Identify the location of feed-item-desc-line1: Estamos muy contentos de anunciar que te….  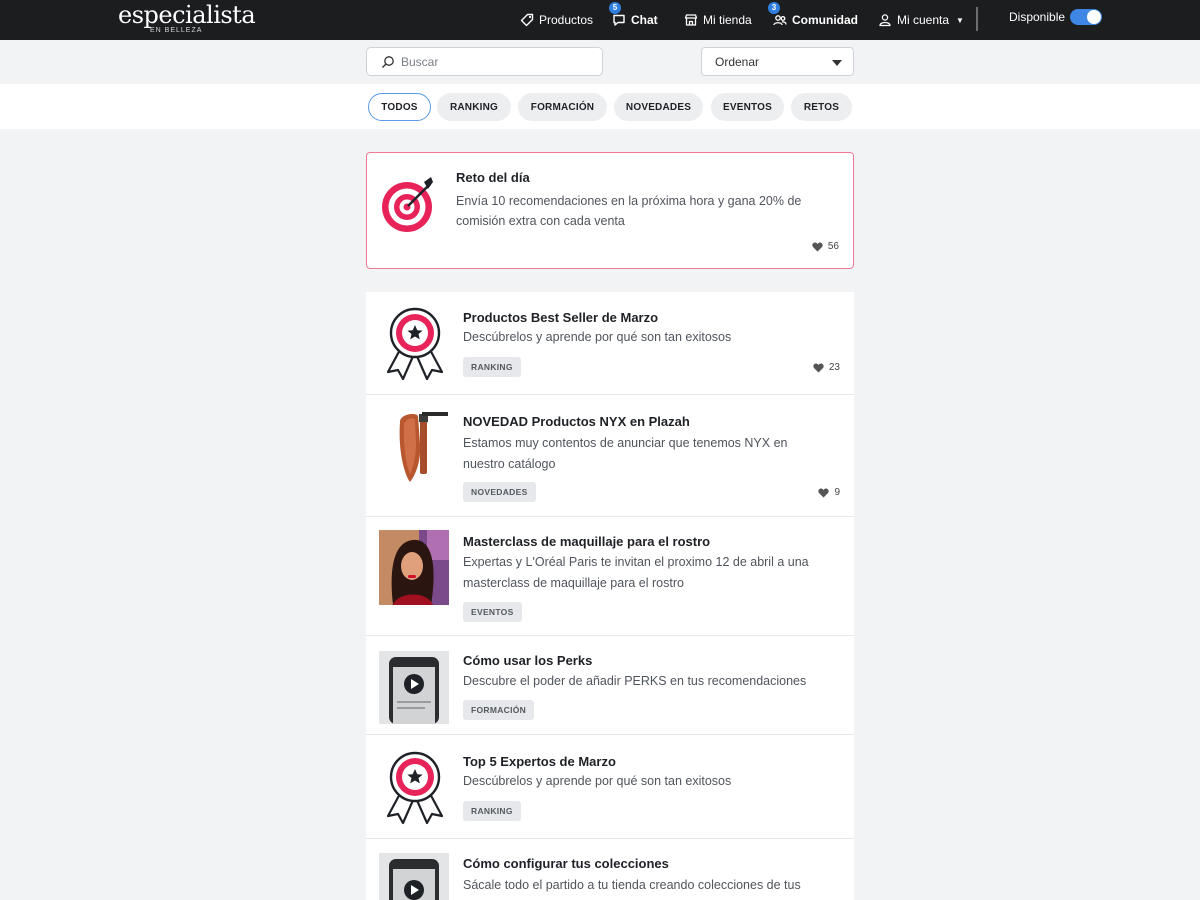
(625, 443).